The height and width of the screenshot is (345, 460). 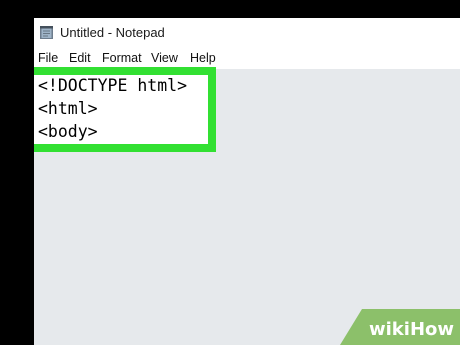 I want to click on notepad-icon, so click(x=46, y=32).